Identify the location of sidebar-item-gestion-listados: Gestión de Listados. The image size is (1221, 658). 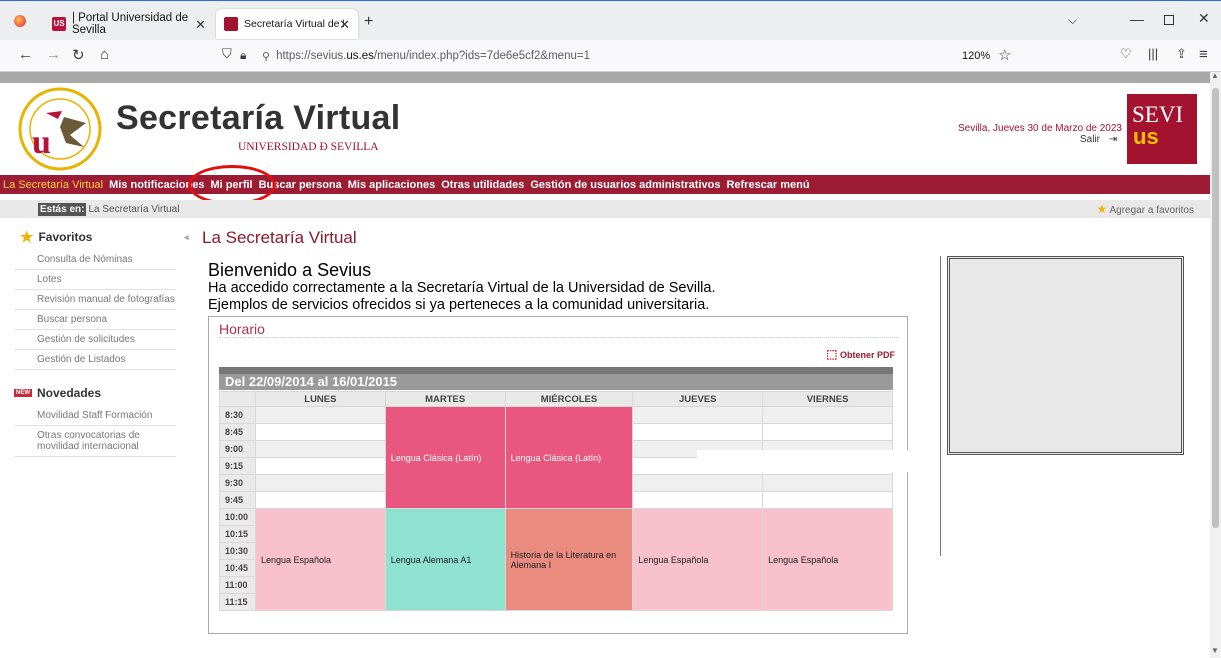
(95, 360).